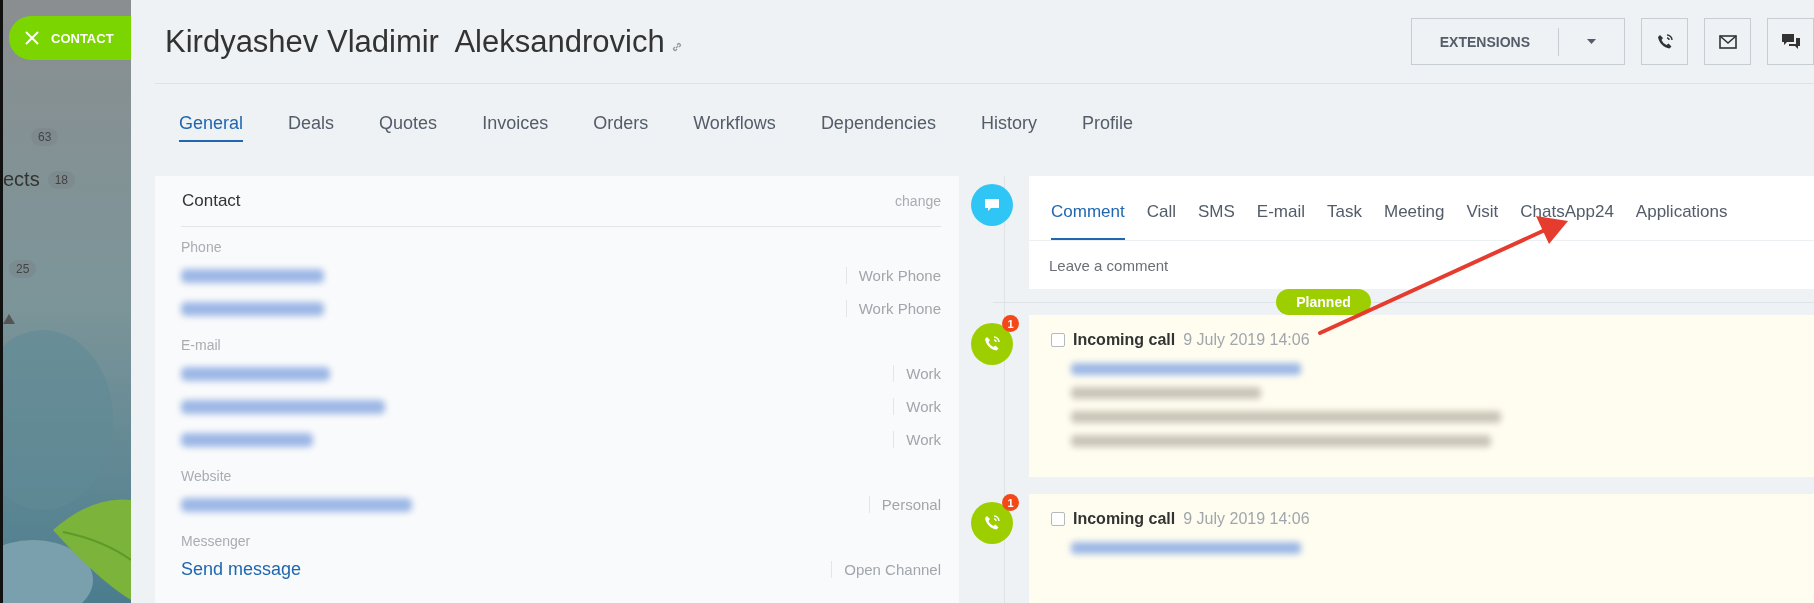 The width and height of the screenshot is (1814, 603). What do you see at coordinates (1482, 221) in the screenshot?
I see `editor-tab: Visit` at bounding box center [1482, 221].